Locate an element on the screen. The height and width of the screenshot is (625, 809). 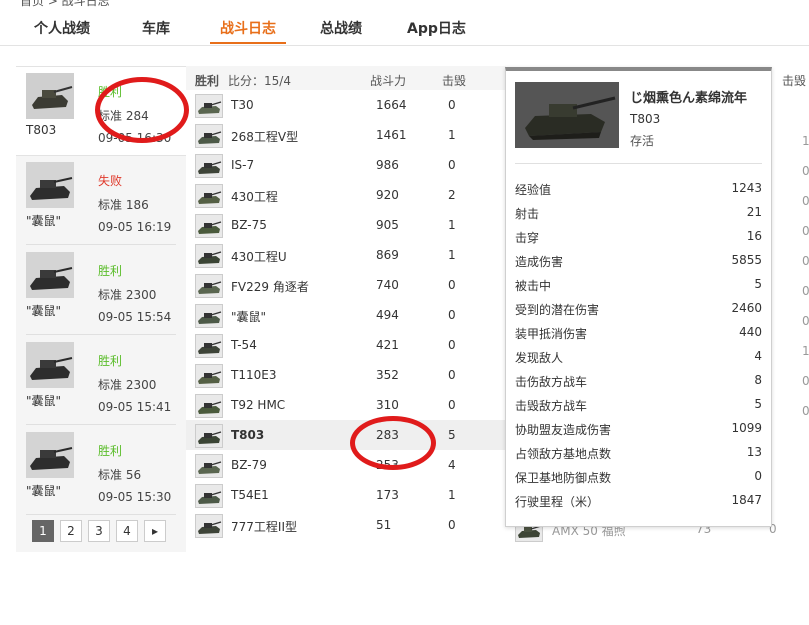
tank-name: 430工程U is located at coordinates (259, 257).